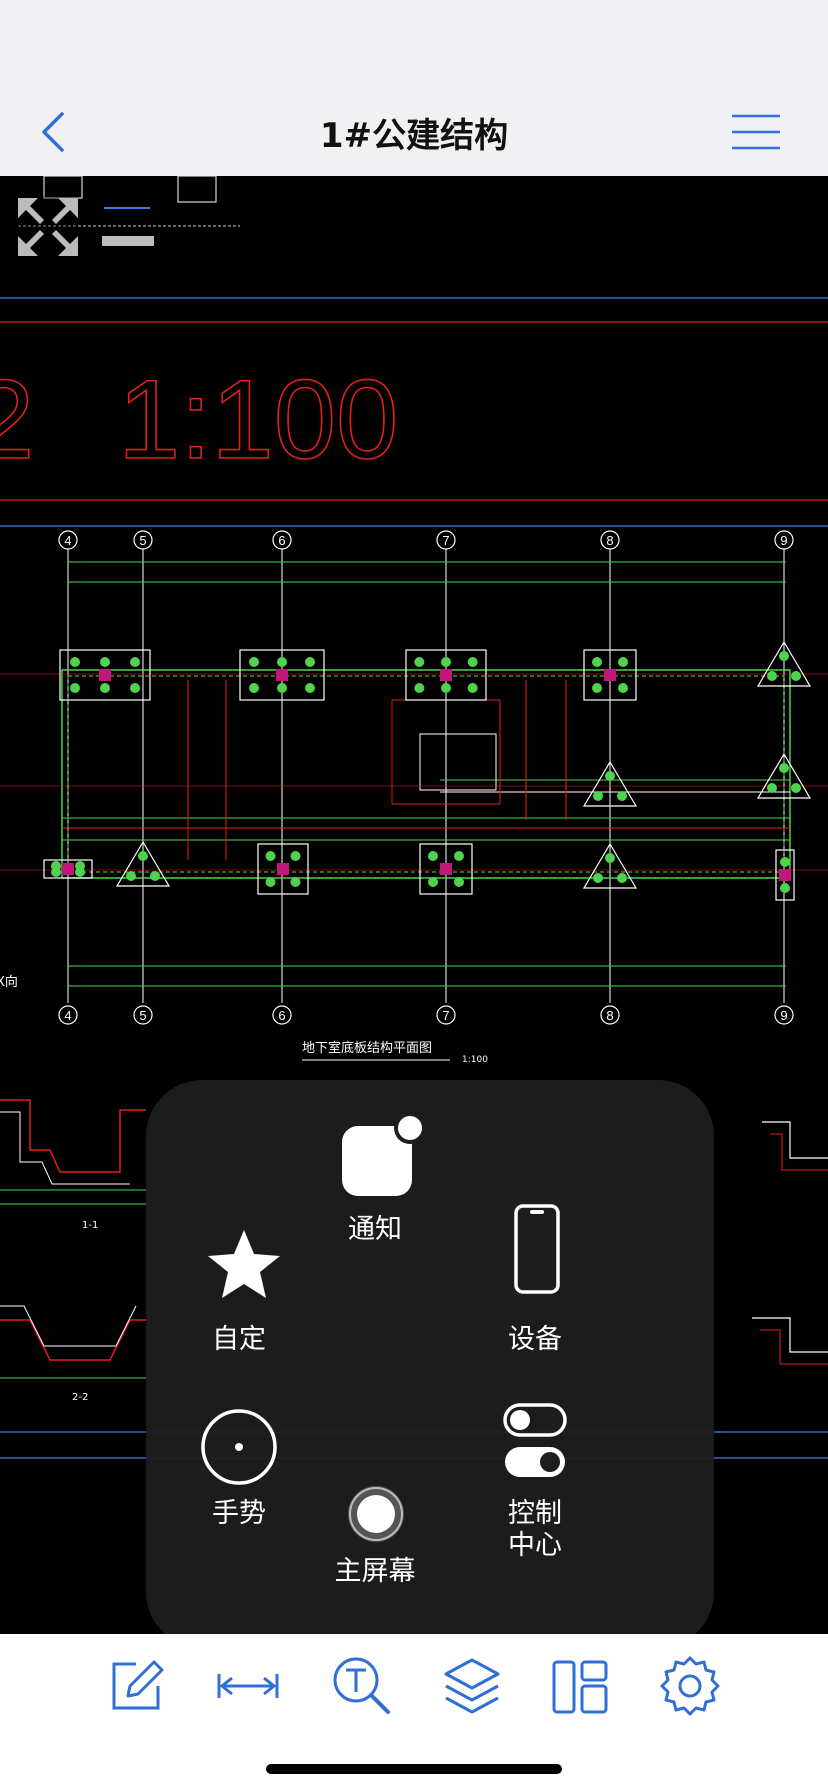  What do you see at coordinates (384, 1155) in the screenshot?
I see `notification-icon` at bounding box center [384, 1155].